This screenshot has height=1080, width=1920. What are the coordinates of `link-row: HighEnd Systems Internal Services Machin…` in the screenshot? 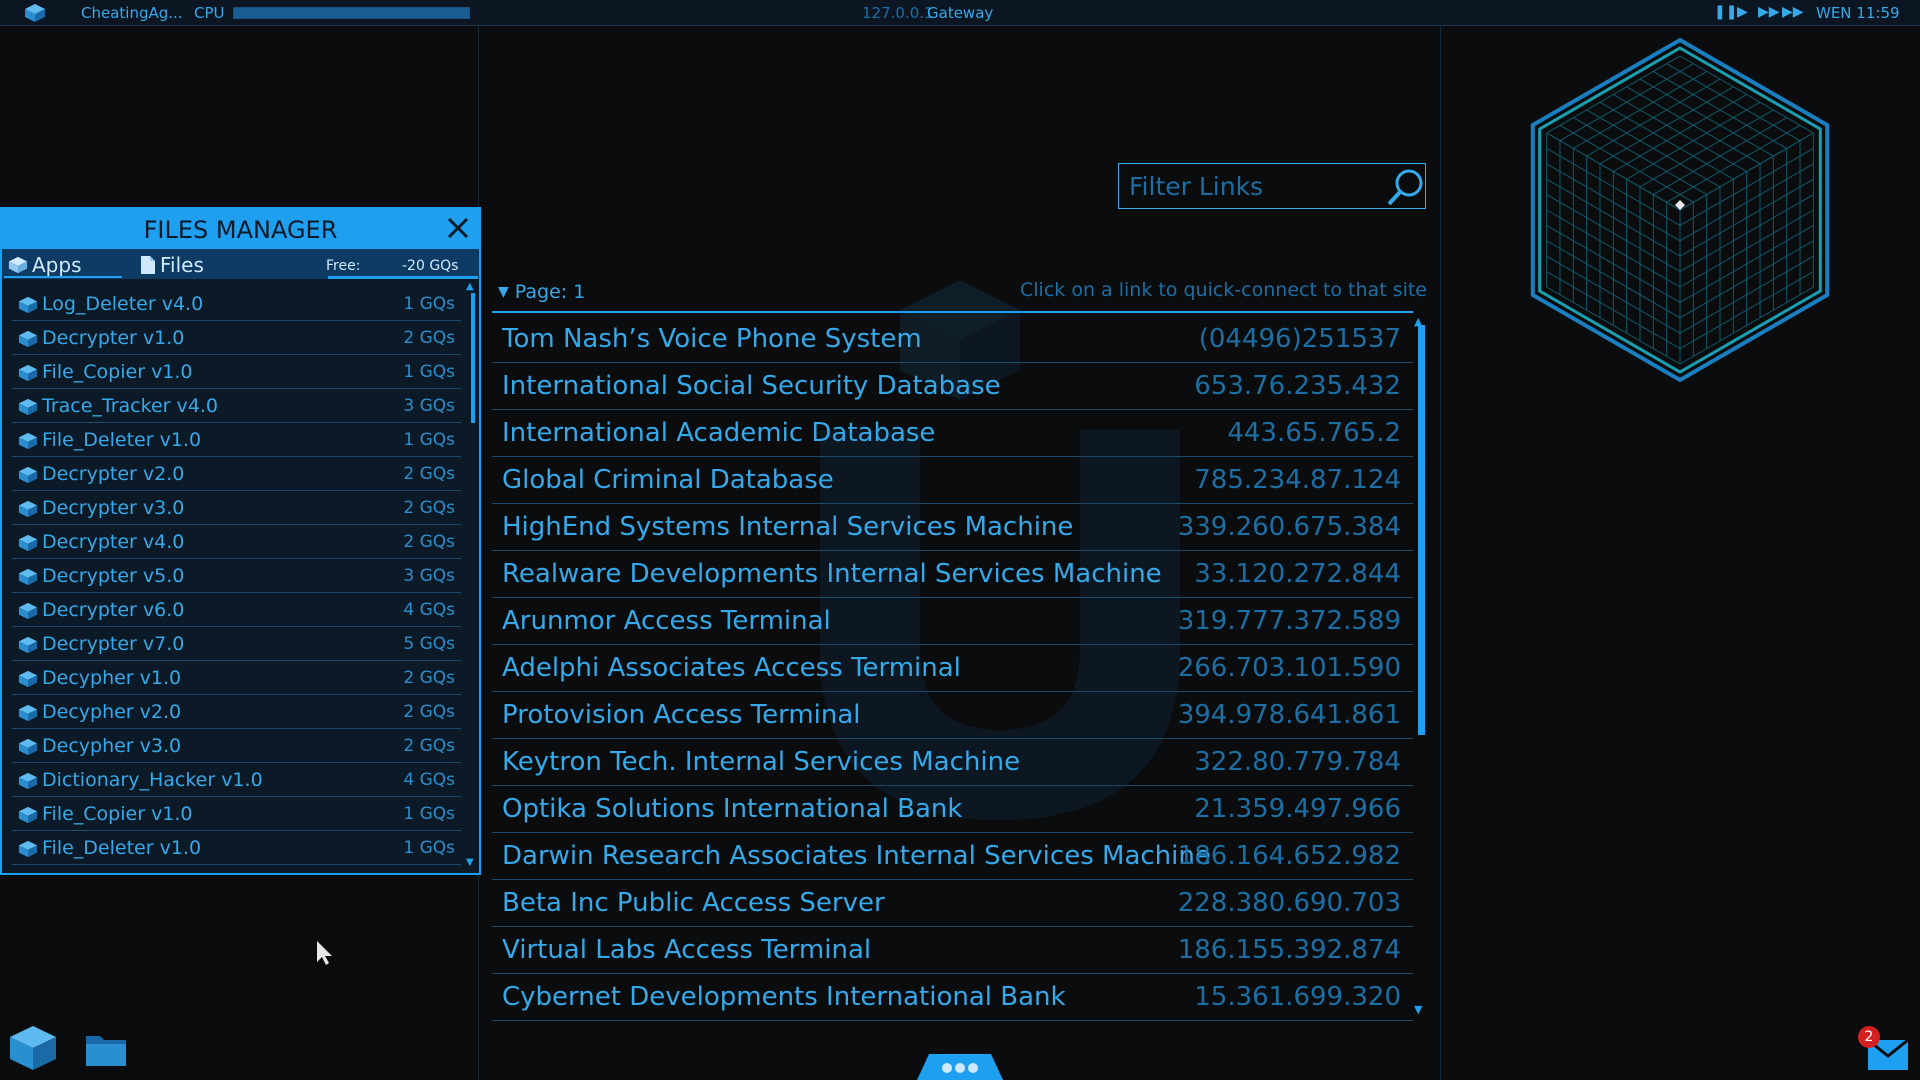 It's located at (952, 527).